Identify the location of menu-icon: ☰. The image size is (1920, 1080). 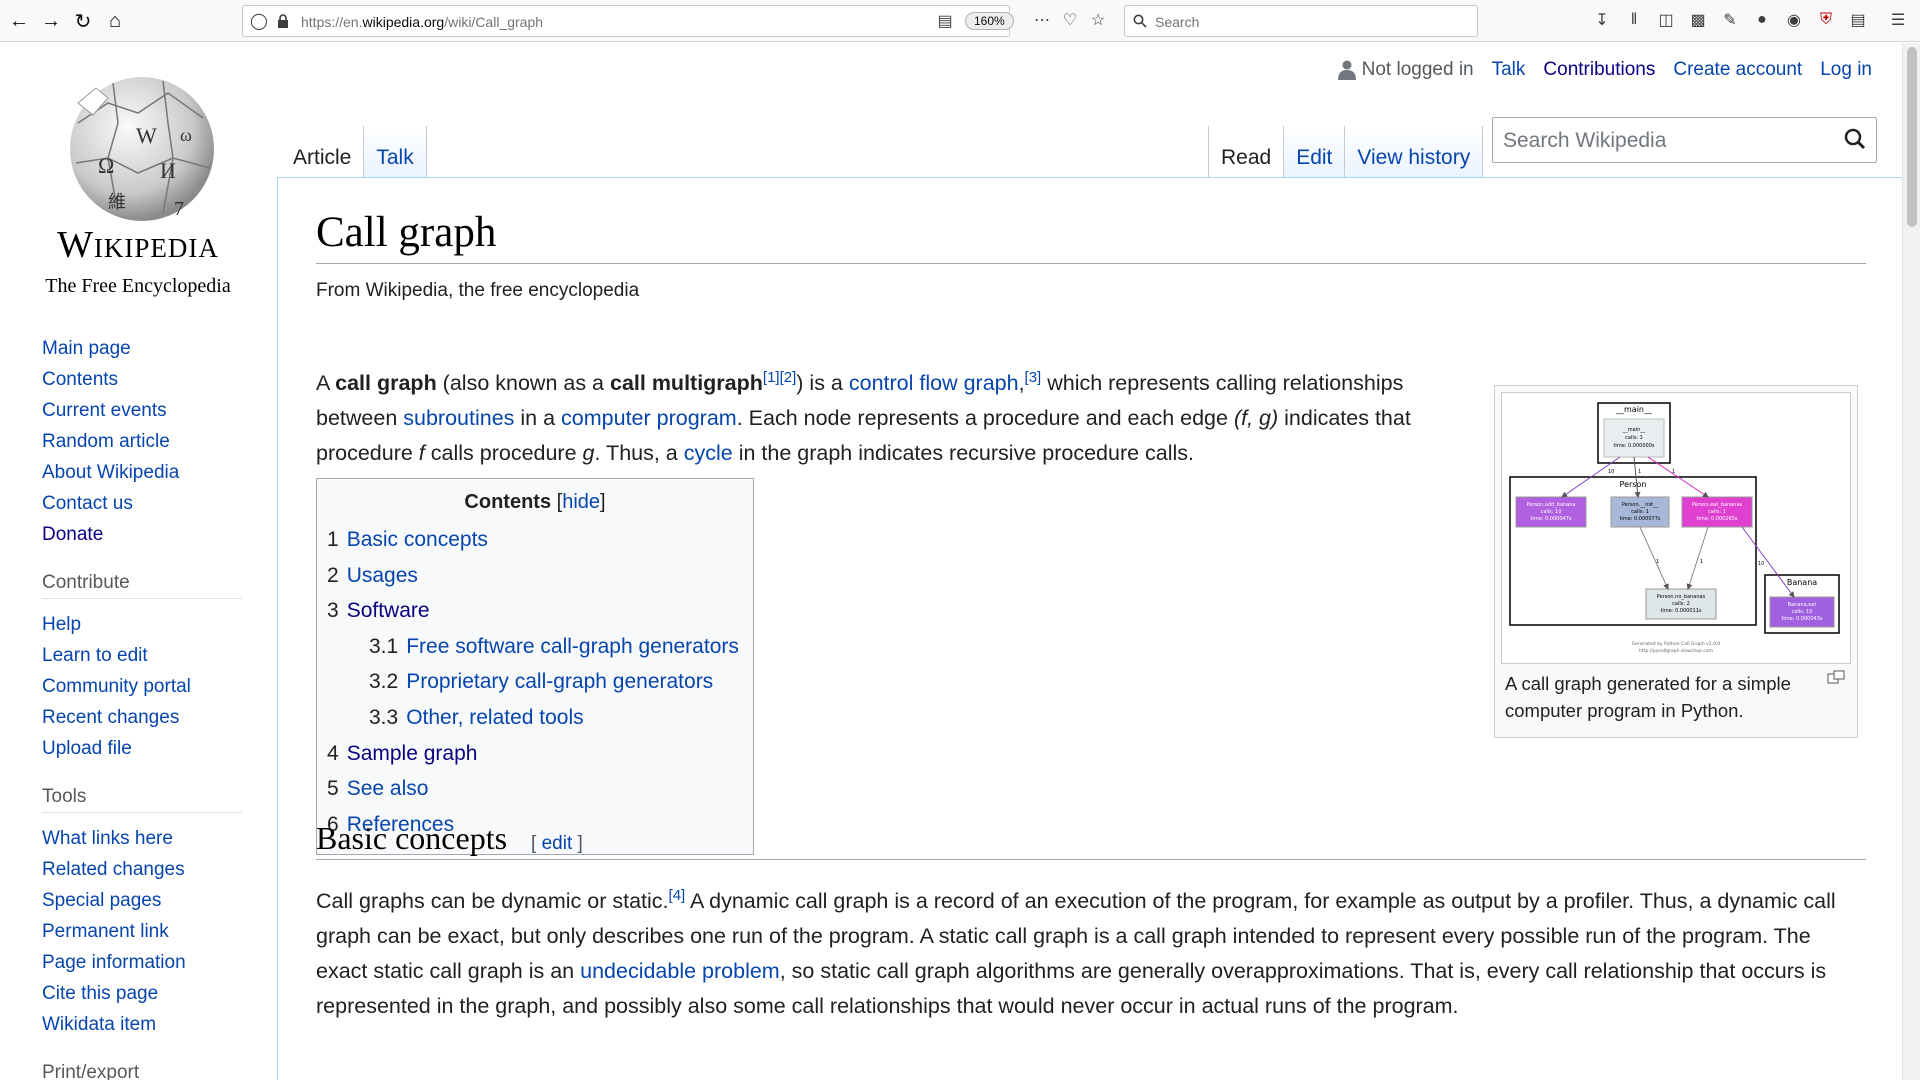
(1898, 20).